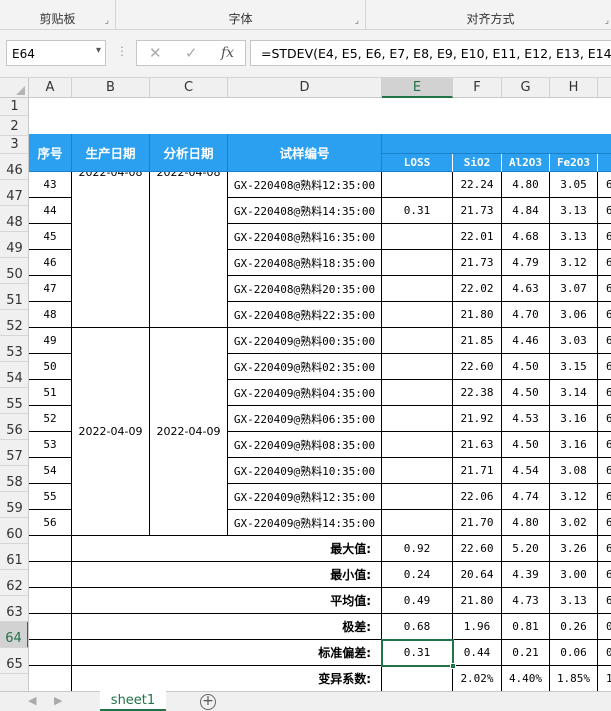  What do you see at coordinates (477, 575) in the screenshot?
I see `stat-sio2: 20.64` at bounding box center [477, 575].